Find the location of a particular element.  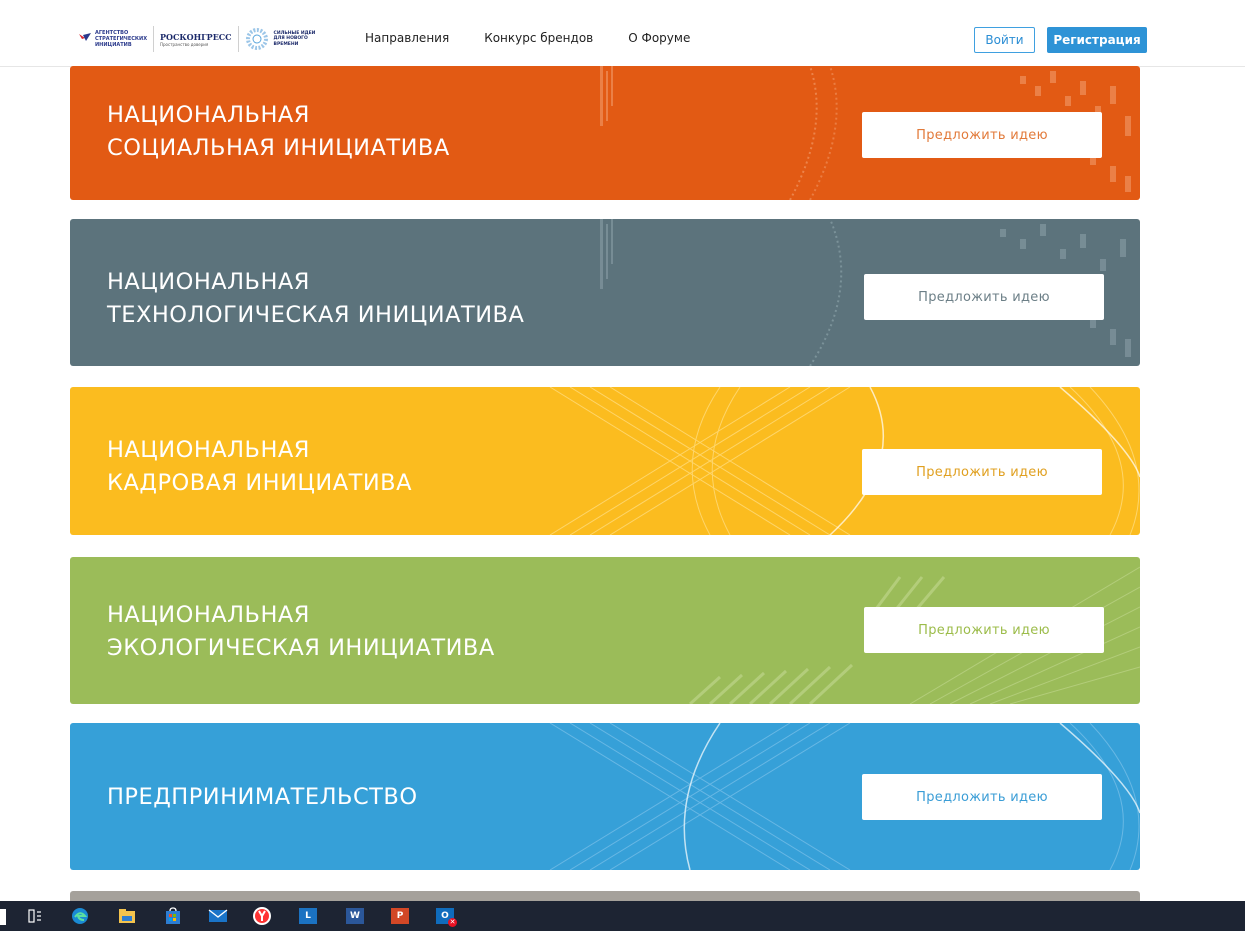

asi-mark-icon is located at coordinates (85, 37).